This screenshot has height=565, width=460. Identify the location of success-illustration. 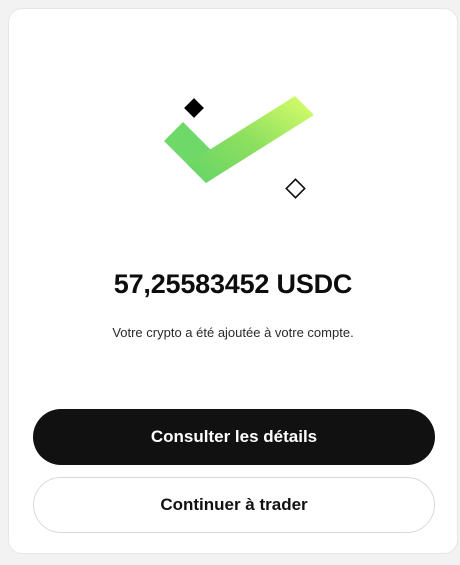
(239, 147).